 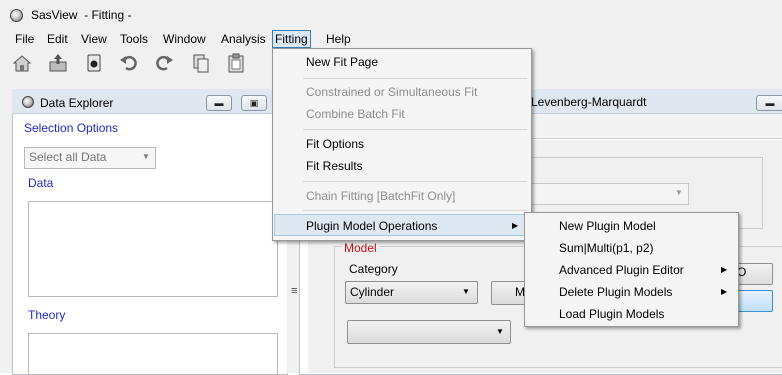 I want to click on menu-window: Window, so click(x=184, y=39).